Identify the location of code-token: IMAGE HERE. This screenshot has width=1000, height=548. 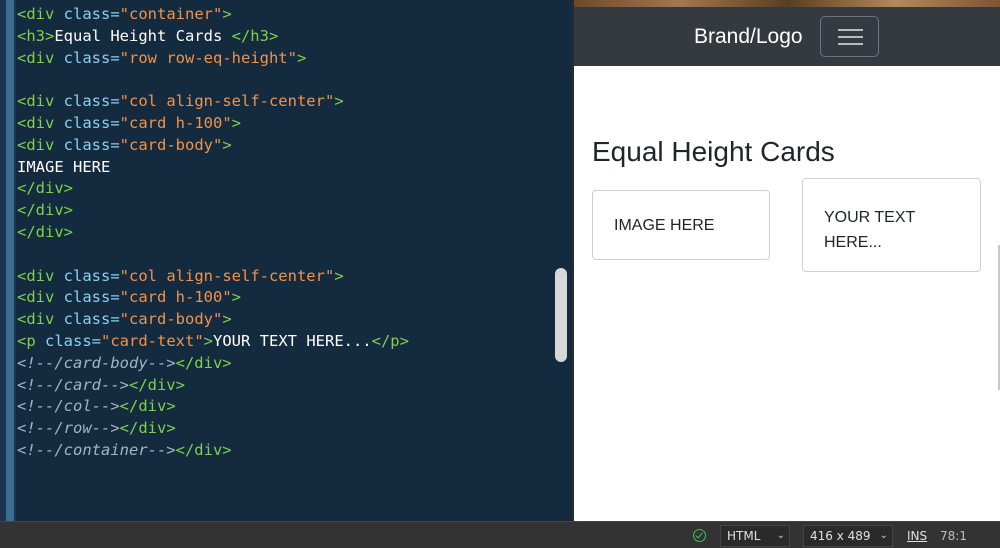
(64, 166).